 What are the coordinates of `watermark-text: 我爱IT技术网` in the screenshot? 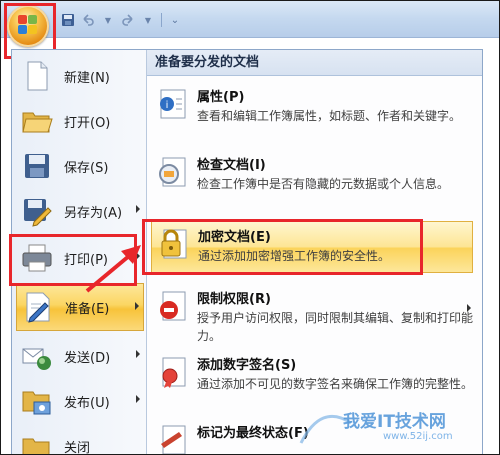 It's located at (394, 422).